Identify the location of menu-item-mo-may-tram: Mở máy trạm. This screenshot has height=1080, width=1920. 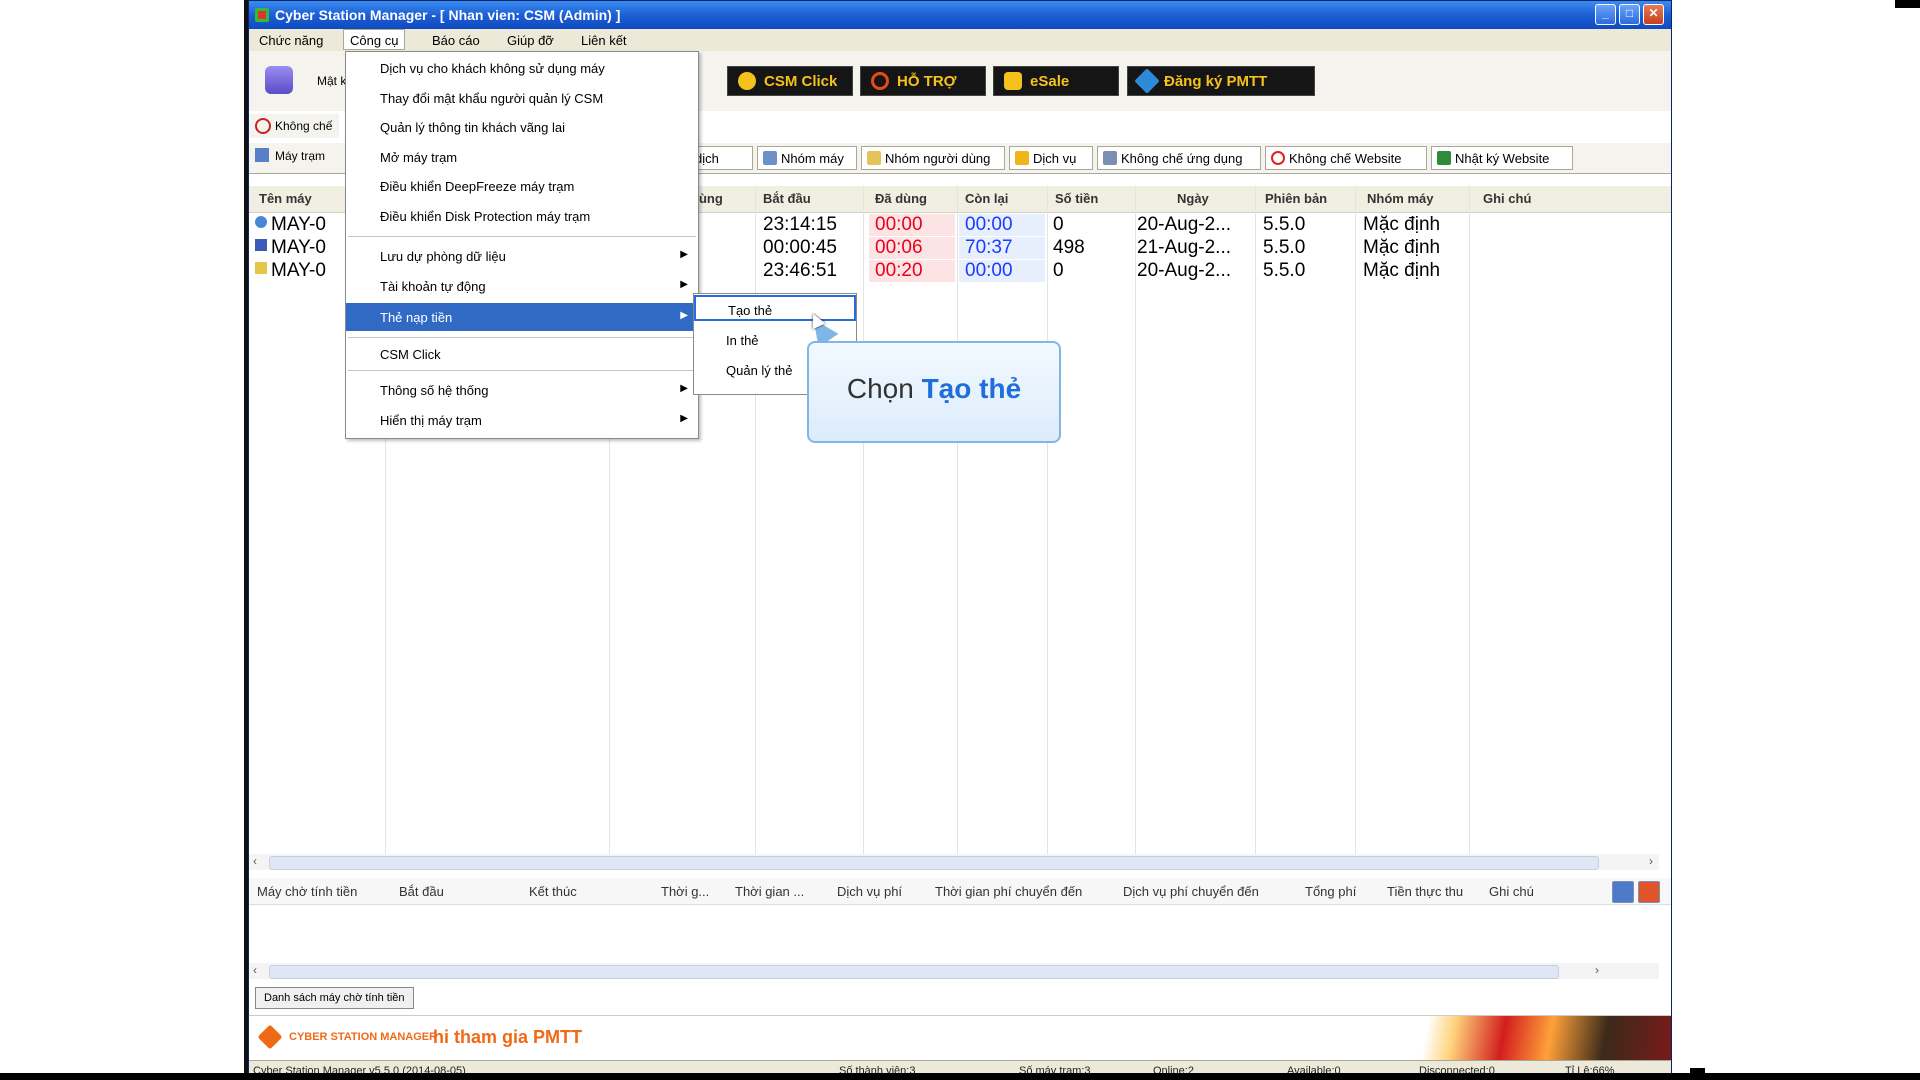
(522, 157).